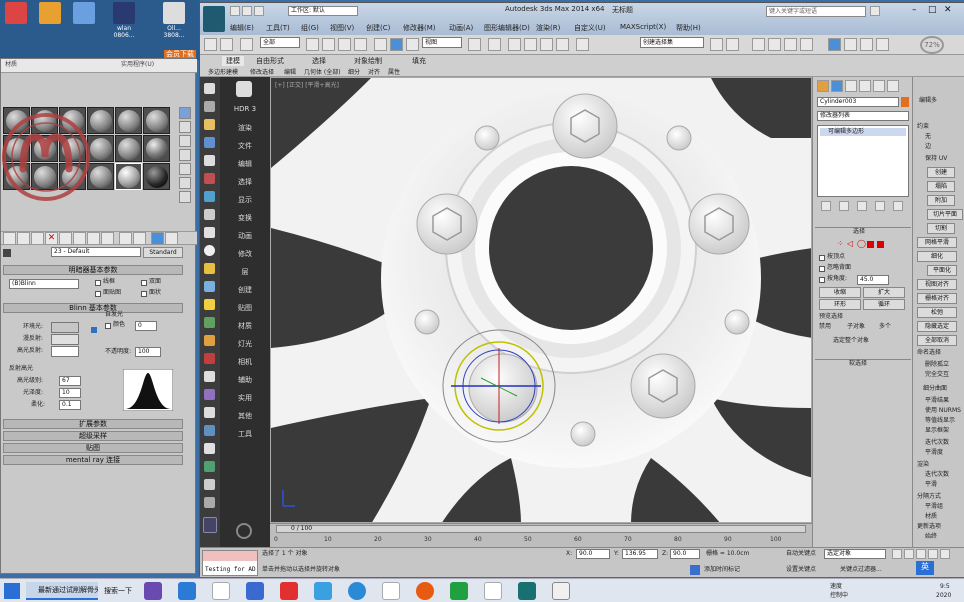 This screenshot has width=964, height=602. I want to click on cmd-utility: 实用, so click(245, 398).